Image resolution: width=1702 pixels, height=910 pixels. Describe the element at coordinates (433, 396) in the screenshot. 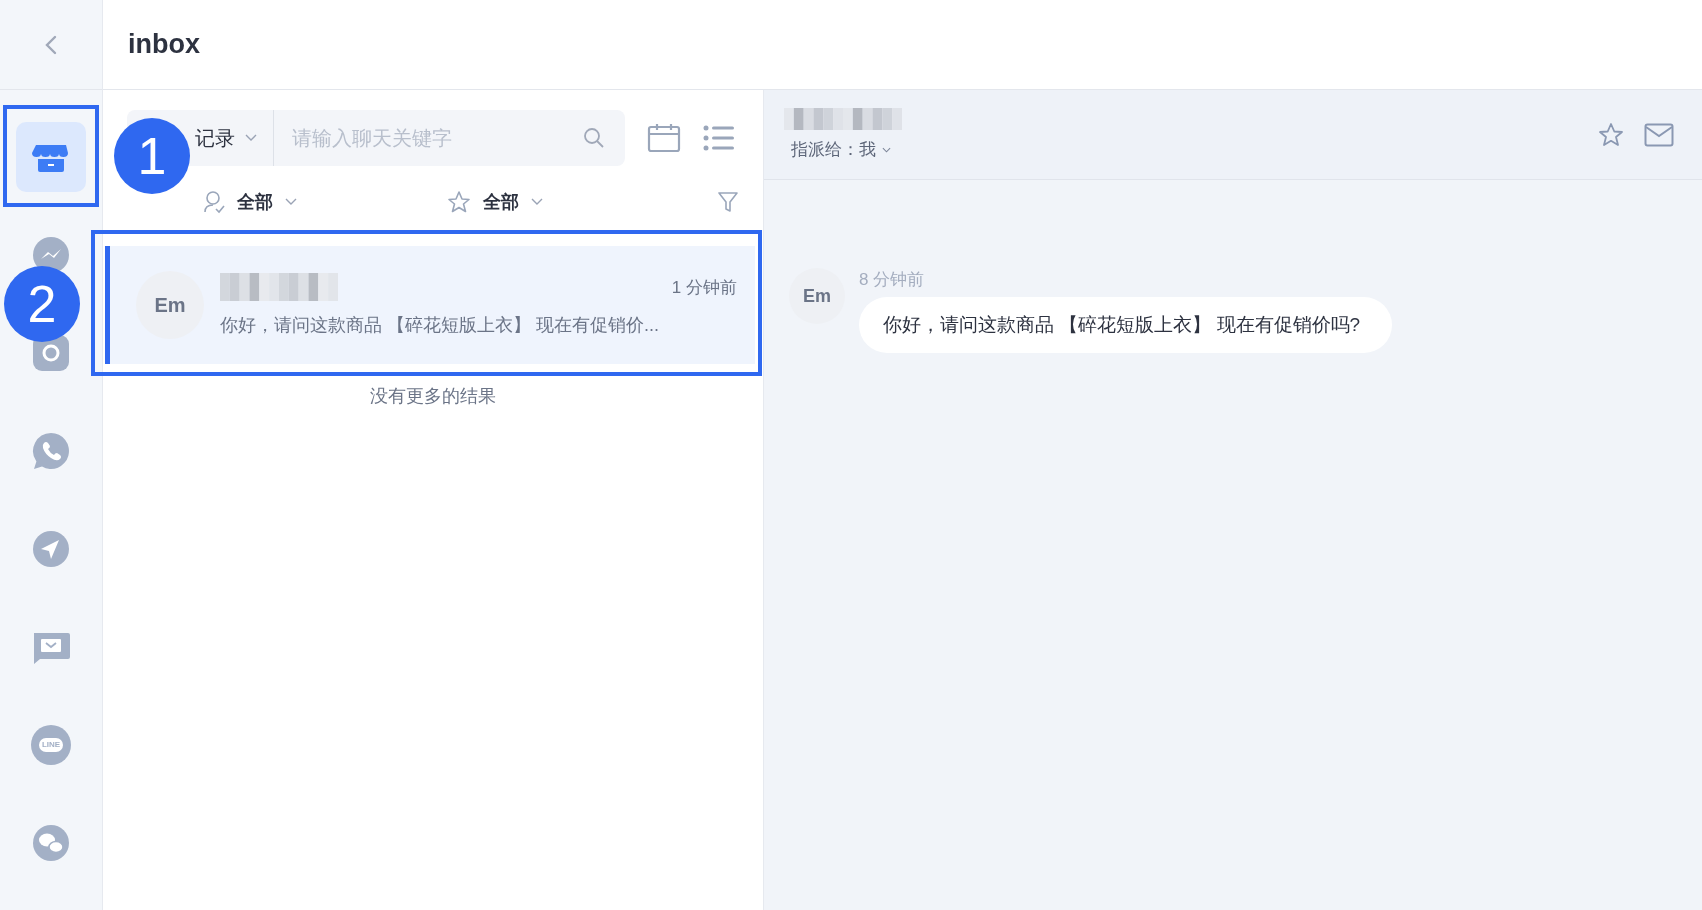

I see `list-end-text: 没有更多的结果` at that location.